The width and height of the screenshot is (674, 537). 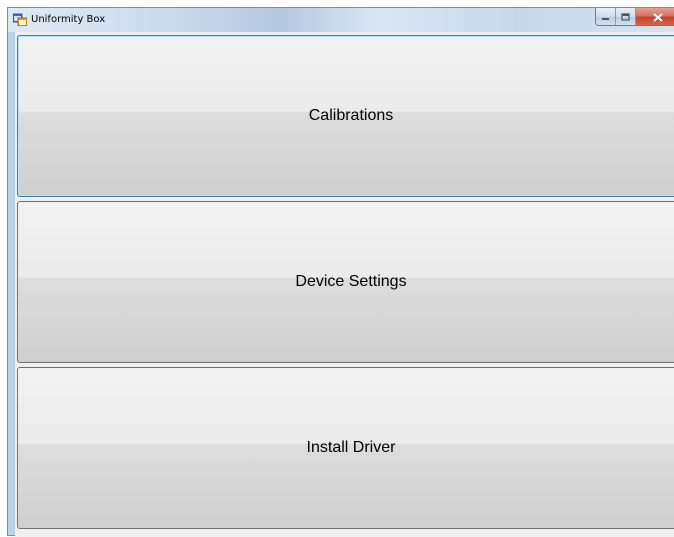 What do you see at coordinates (68, 19) in the screenshot?
I see `window-title: Uniformity Box` at bounding box center [68, 19].